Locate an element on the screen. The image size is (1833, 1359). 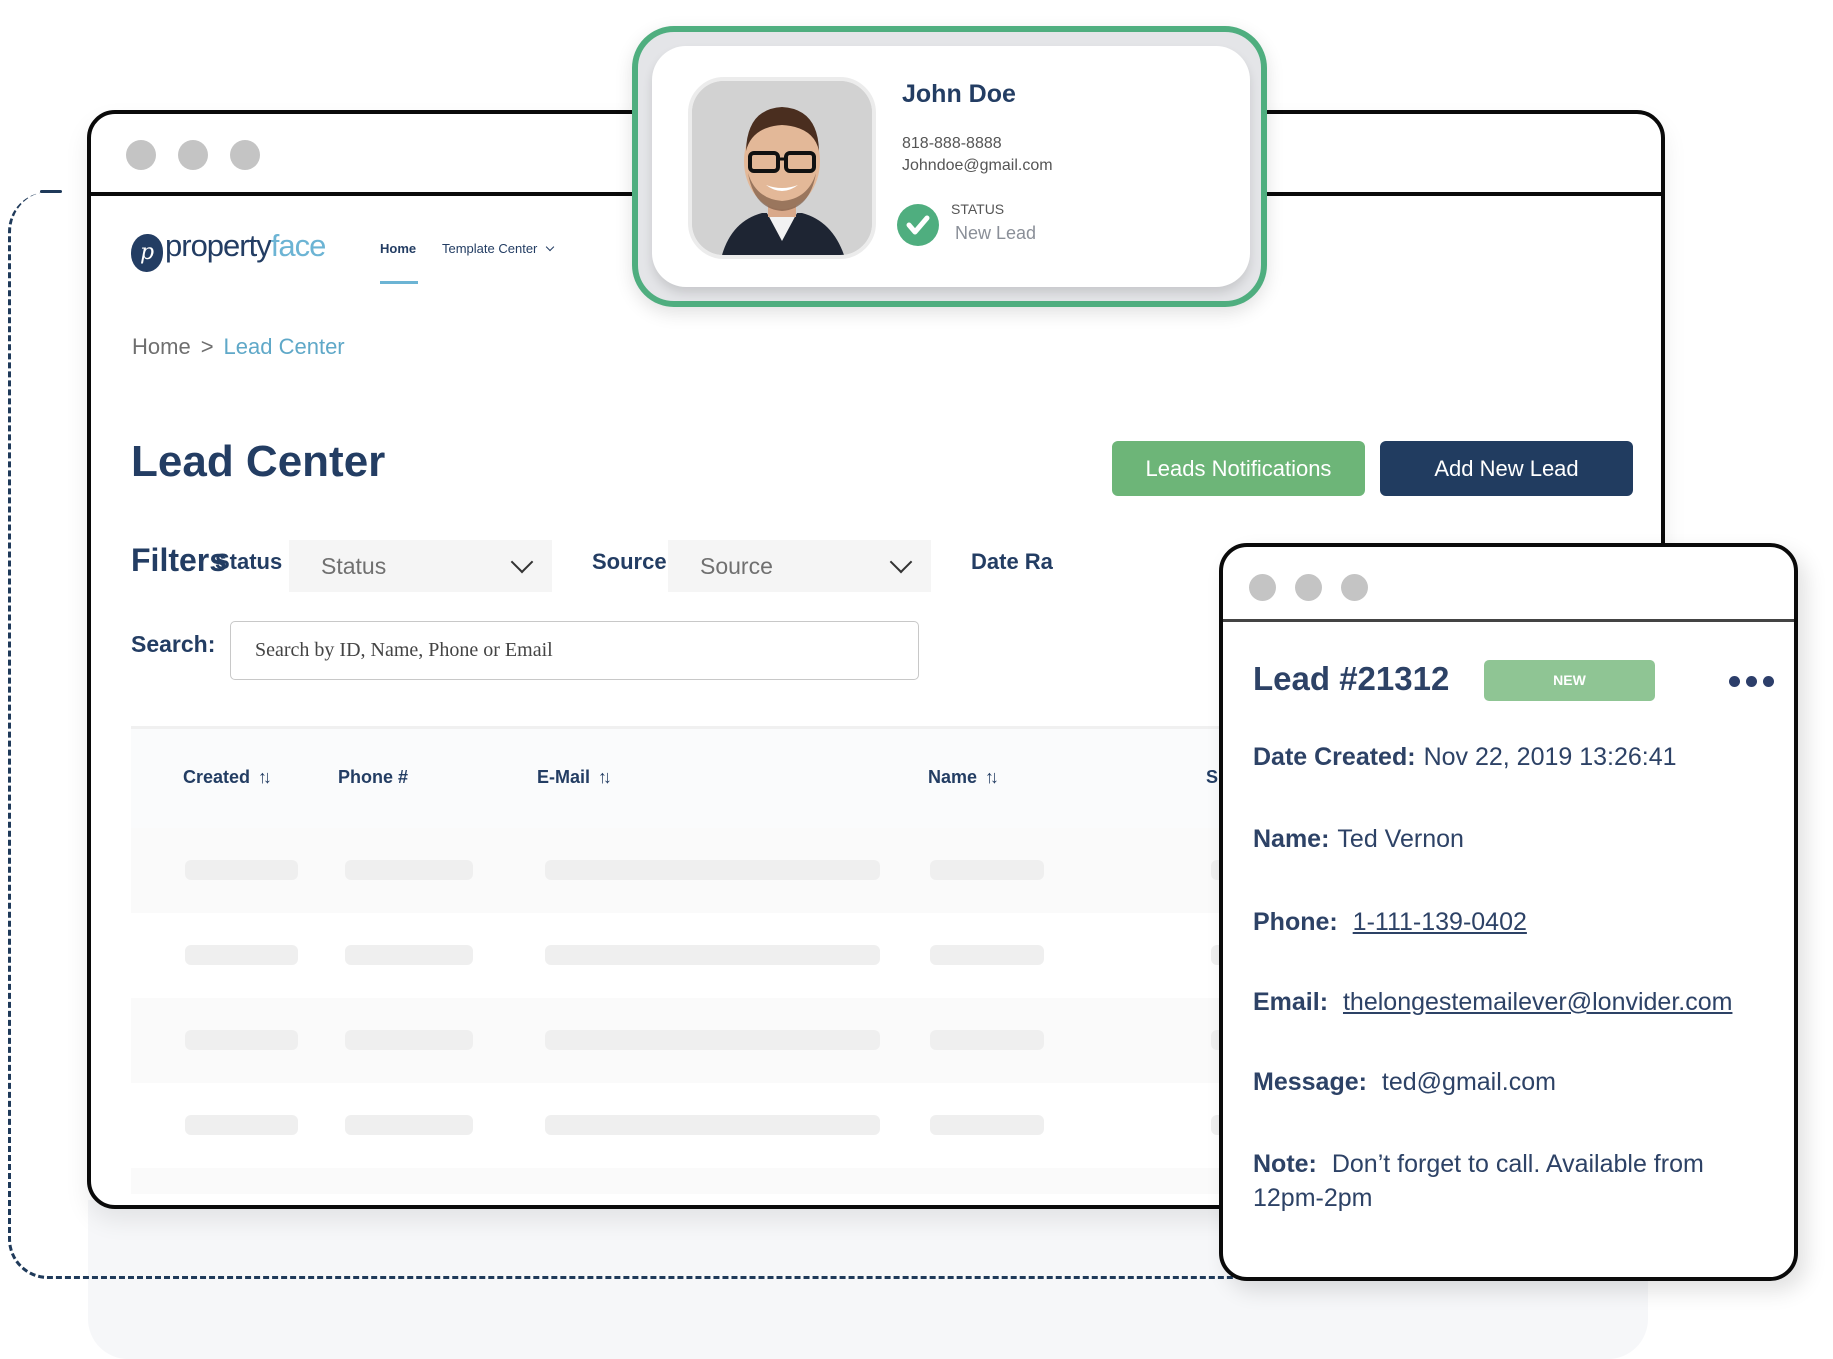
status-filter-label: Status is located at coordinates (249, 561).